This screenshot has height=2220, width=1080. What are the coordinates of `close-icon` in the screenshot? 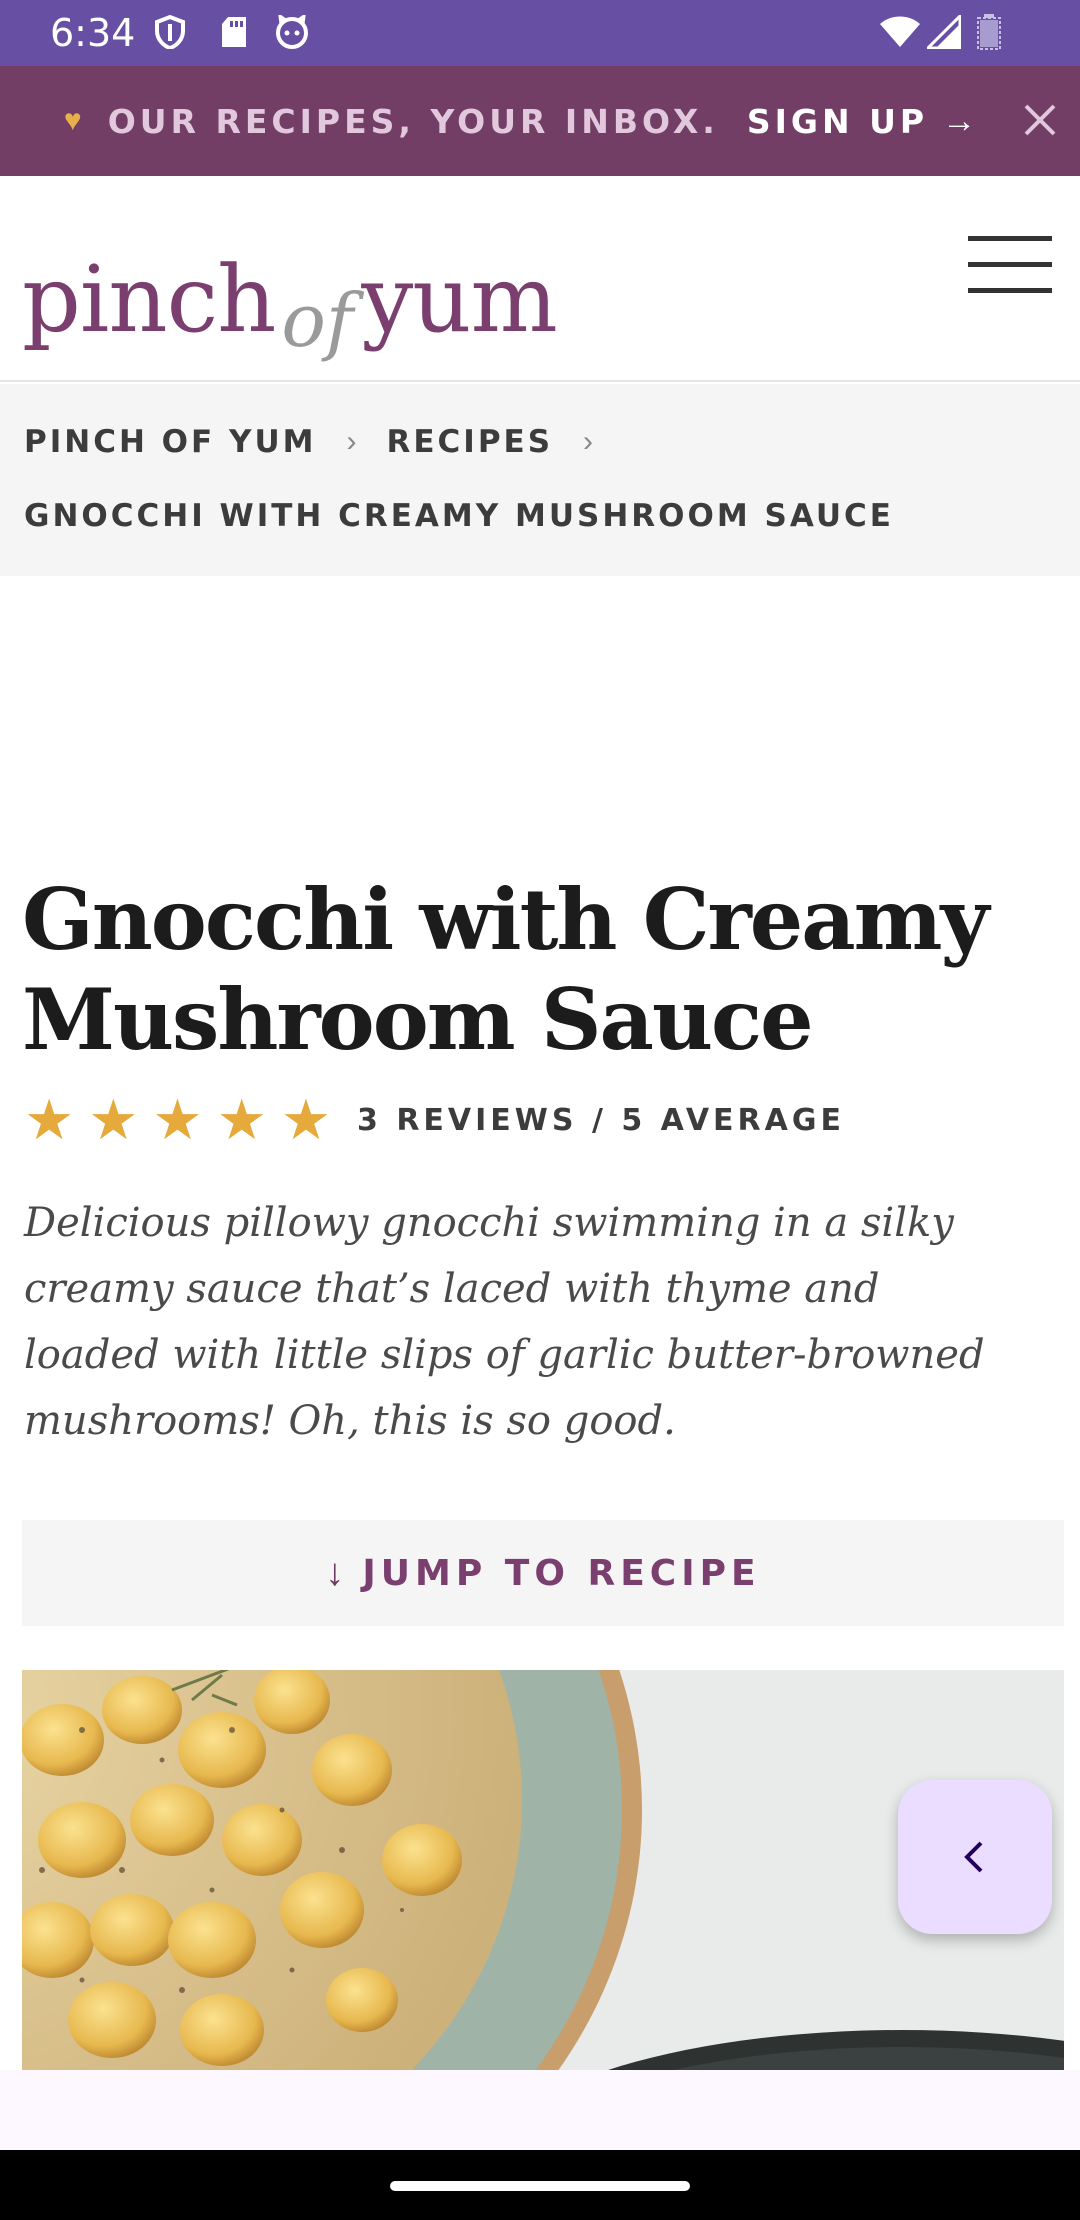 It's located at (1040, 120).